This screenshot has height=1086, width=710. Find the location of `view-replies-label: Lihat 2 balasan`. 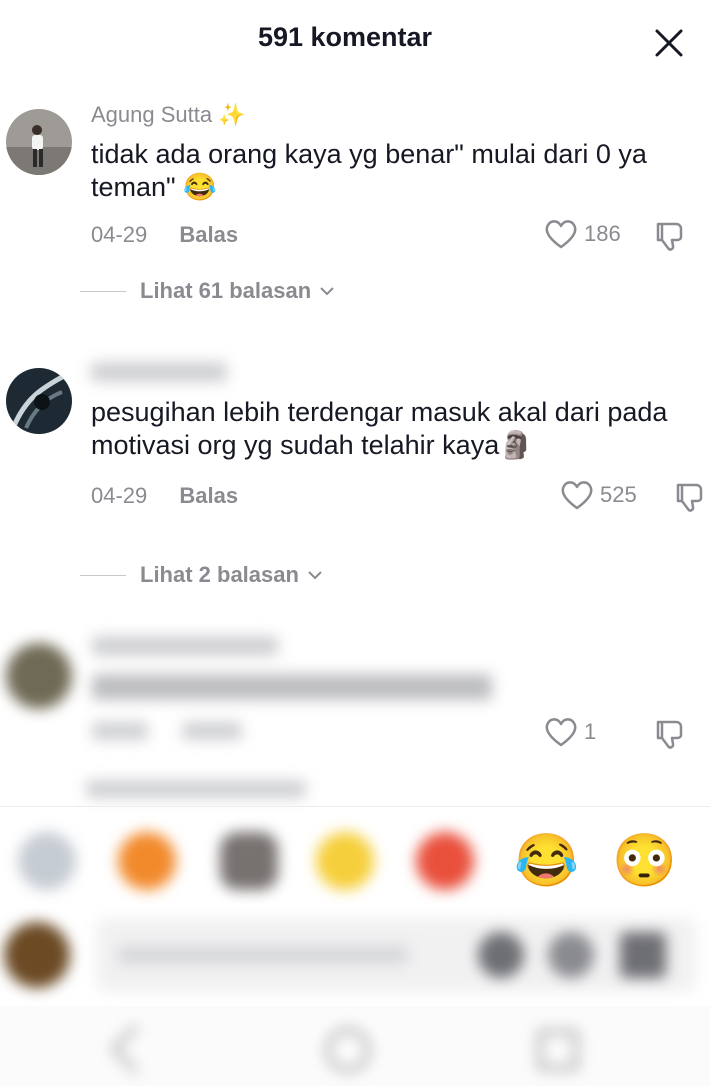

view-replies-label: Lihat 2 balasan is located at coordinates (219, 574).